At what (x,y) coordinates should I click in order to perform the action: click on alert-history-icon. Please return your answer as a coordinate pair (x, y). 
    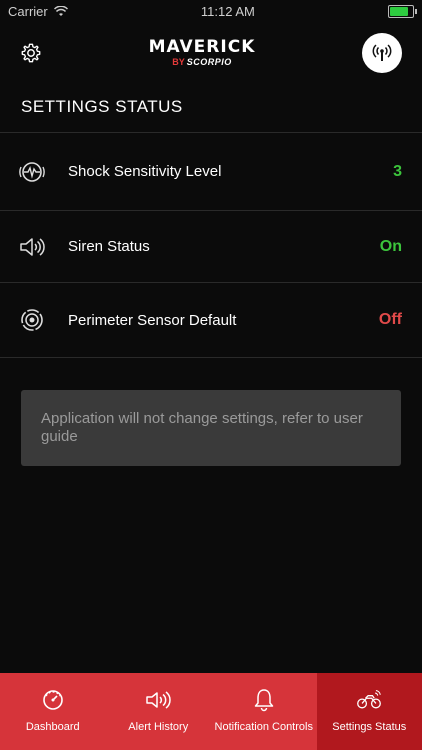
    Looking at the image, I should click on (158, 700).